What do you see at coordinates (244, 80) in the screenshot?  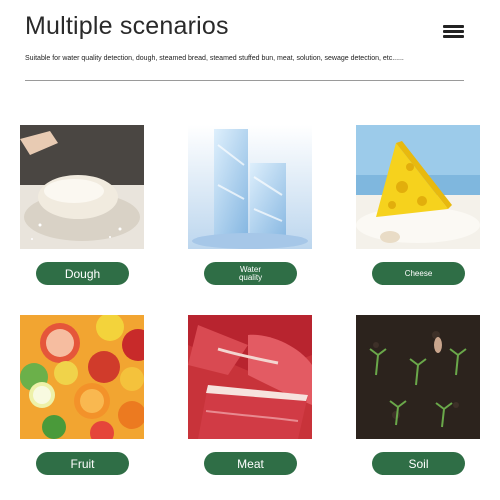 I see `divider` at bounding box center [244, 80].